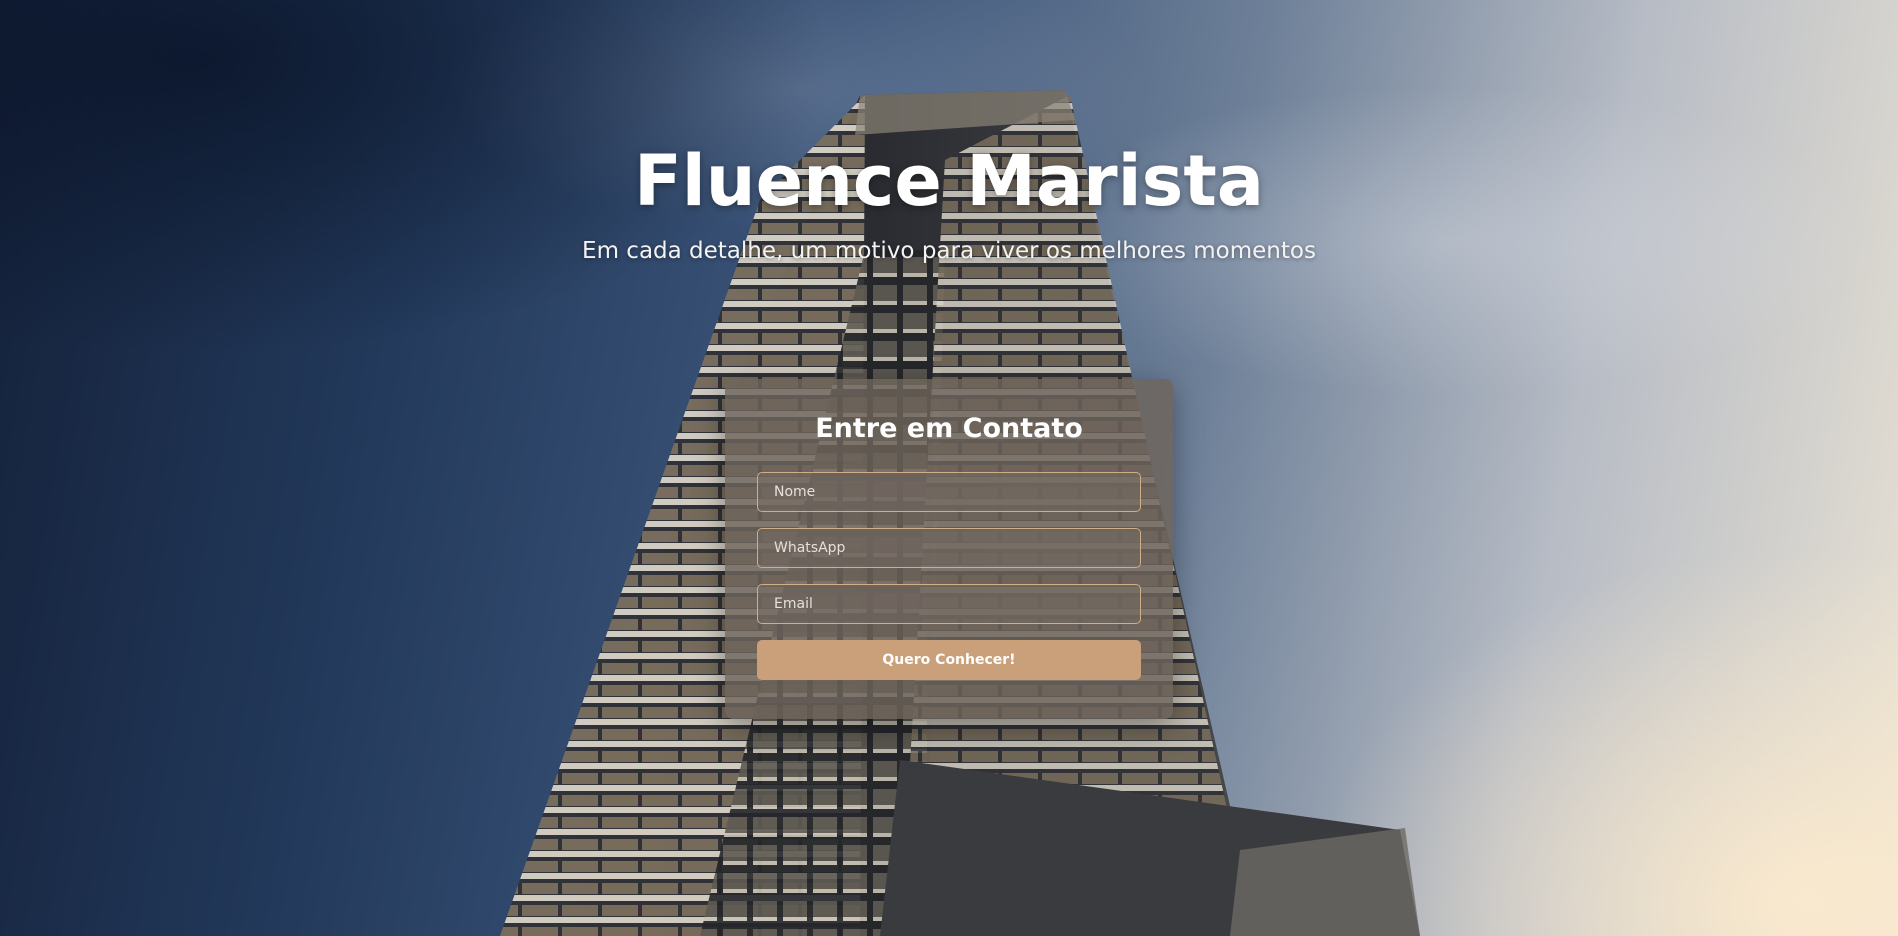 Image resolution: width=1898 pixels, height=936 pixels. Describe the element at coordinates (949, 181) in the screenshot. I see `page-title: Fluence Marista` at that location.